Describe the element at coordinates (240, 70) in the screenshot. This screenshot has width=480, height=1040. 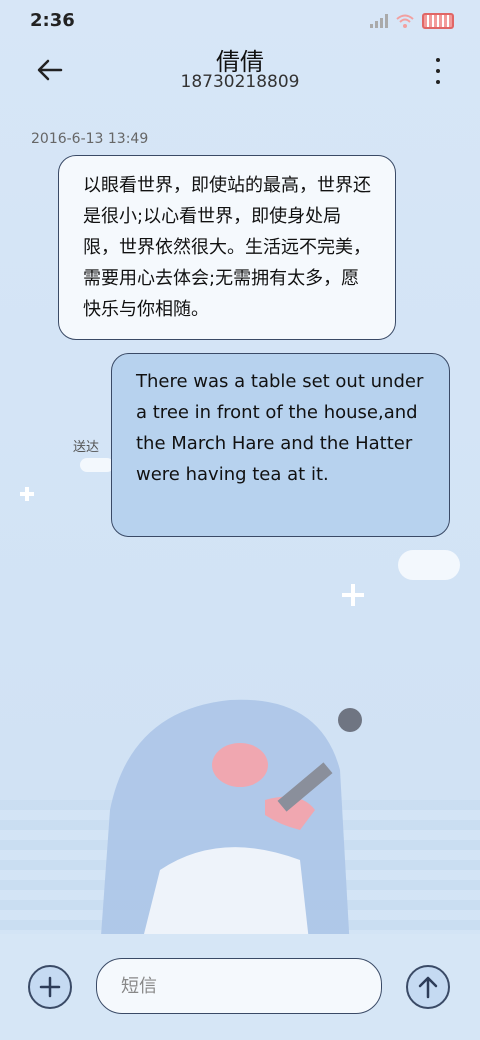
I see `conversation-header: 倩倩 18730218809` at that location.